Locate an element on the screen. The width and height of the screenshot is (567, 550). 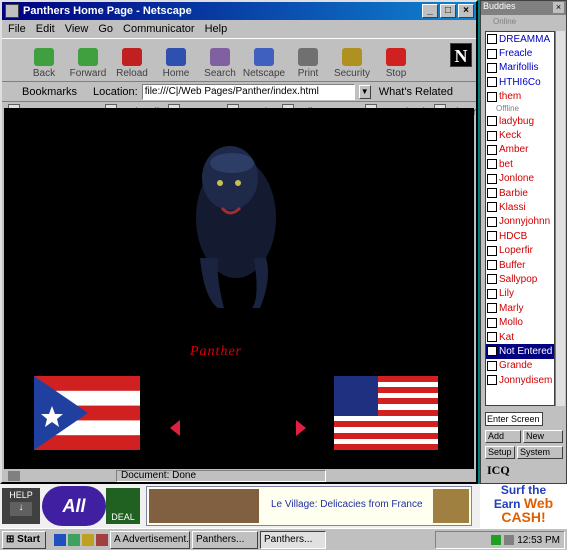
status-icon is located at coordinates (14, 476).